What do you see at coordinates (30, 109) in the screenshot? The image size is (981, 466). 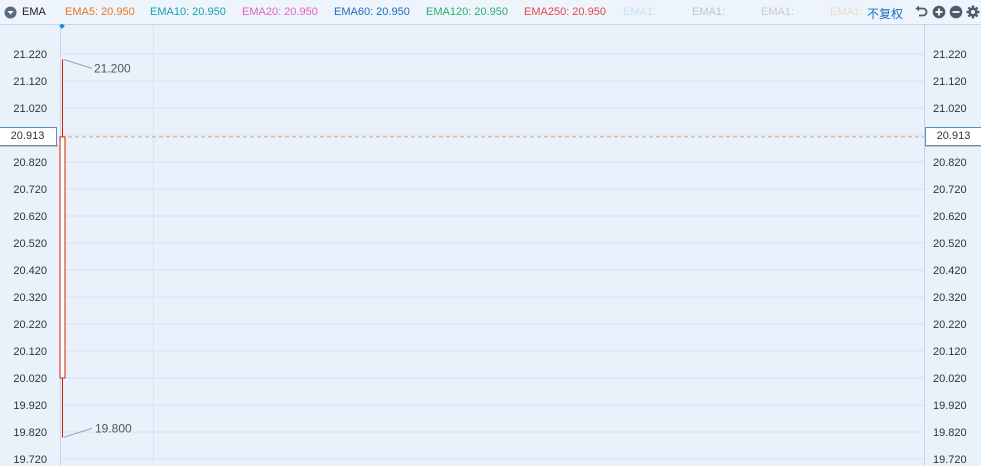 I see `y-tick-label-left: 21.020` at bounding box center [30, 109].